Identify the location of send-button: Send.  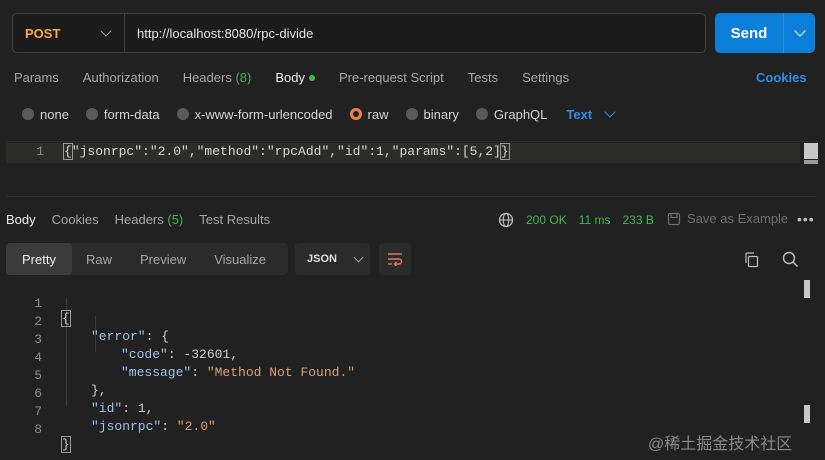
(749, 33).